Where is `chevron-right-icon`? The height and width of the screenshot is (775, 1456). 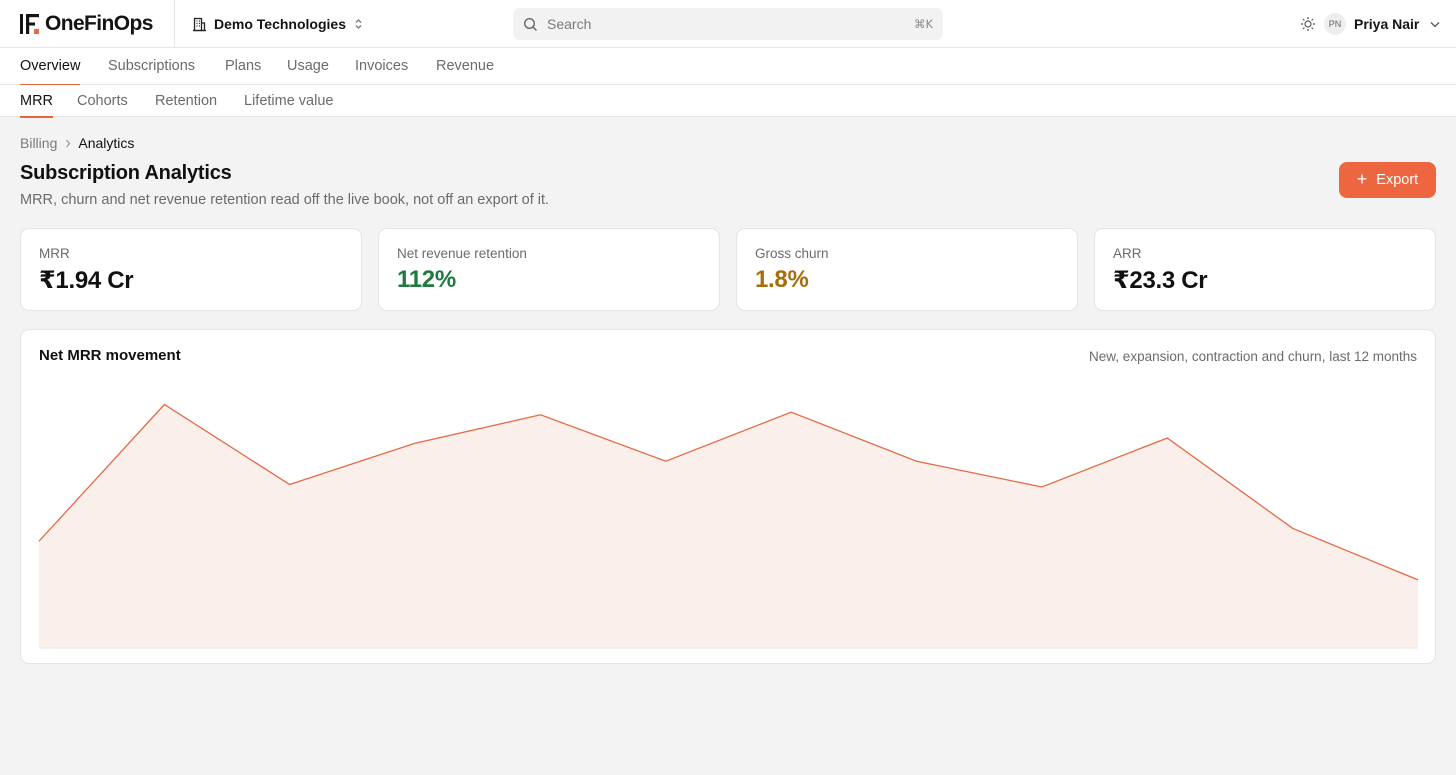
chevron-right-icon is located at coordinates (68, 143).